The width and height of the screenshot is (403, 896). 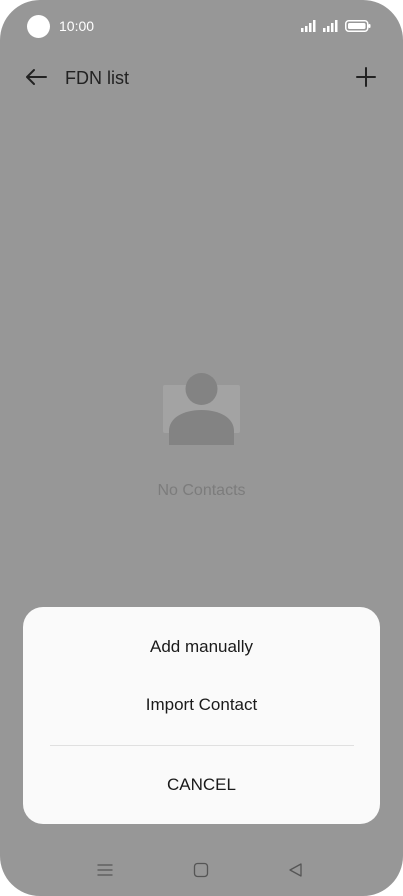 What do you see at coordinates (201, 649) in the screenshot?
I see `add-manually-option: Add manually` at bounding box center [201, 649].